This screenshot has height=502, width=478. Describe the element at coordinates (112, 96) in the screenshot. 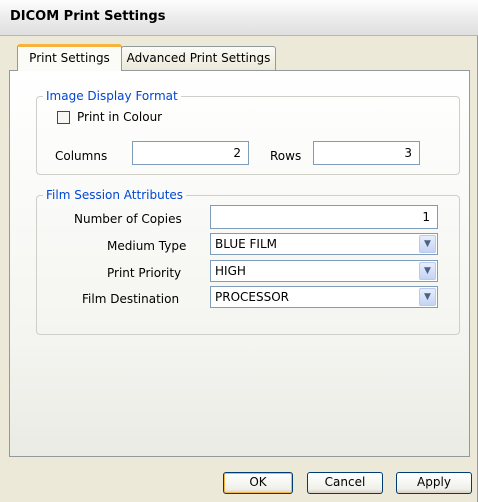

I see `image-display-format-legend: Image Display Format` at that location.